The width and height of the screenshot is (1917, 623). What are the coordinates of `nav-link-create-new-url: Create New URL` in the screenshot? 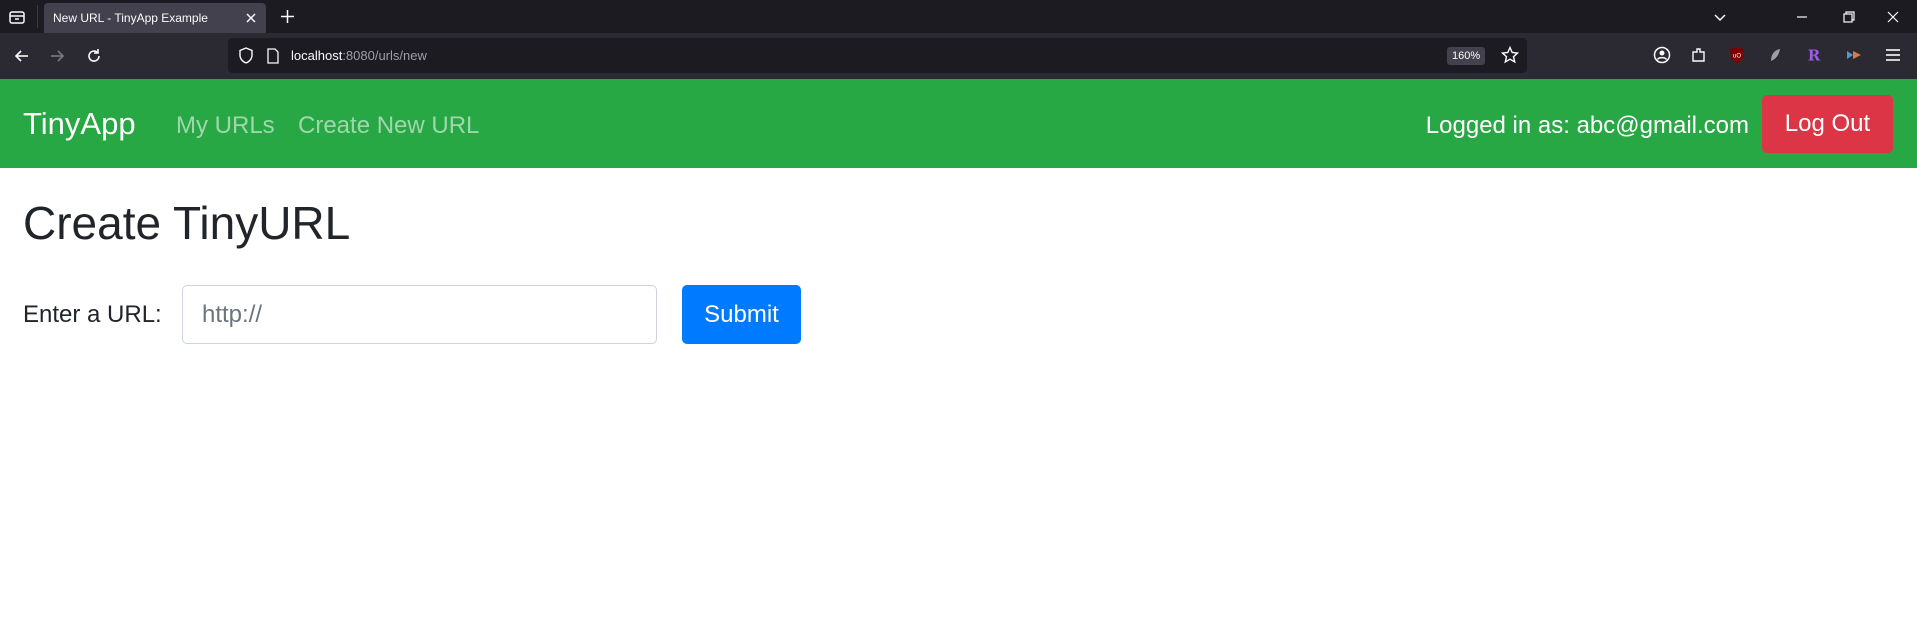 It's located at (388, 126).